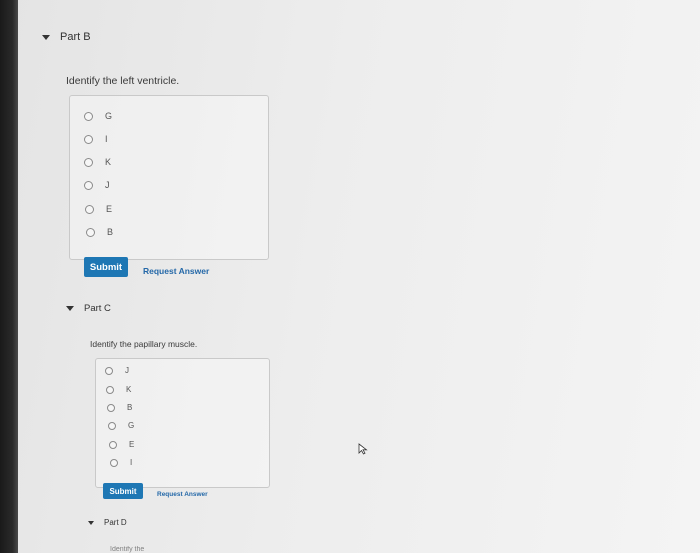 The width and height of the screenshot is (700, 553). What do you see at coordinates (106, 267) in the screenshot?
I see `part-b-submit-button: Submit` at bounding box center [106, 267].